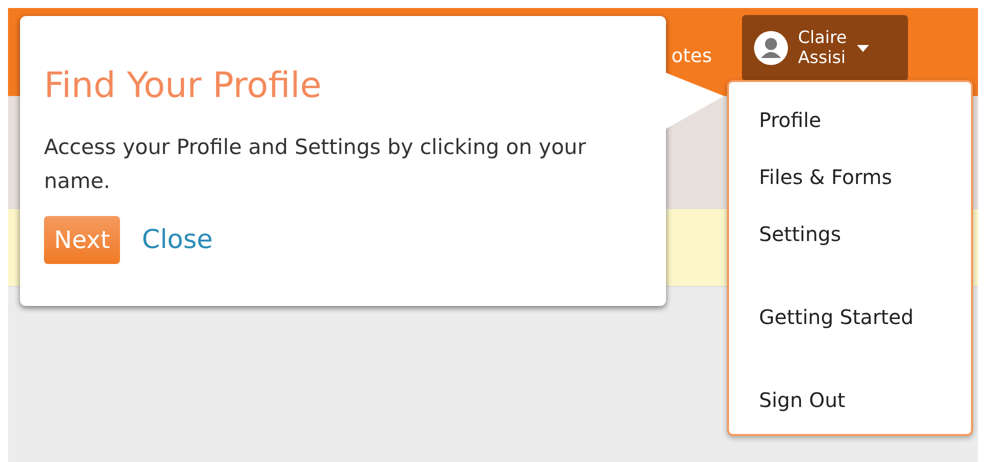 The image size is (986, 462). Describe the element at coordinates (771, 48) in the screenshot. I see `avatar-icon` at that location.